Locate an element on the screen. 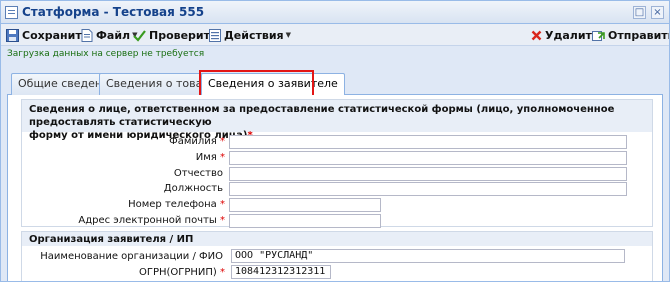  ogrn-input: 108412312312311 is located at coordinates (281, 272).